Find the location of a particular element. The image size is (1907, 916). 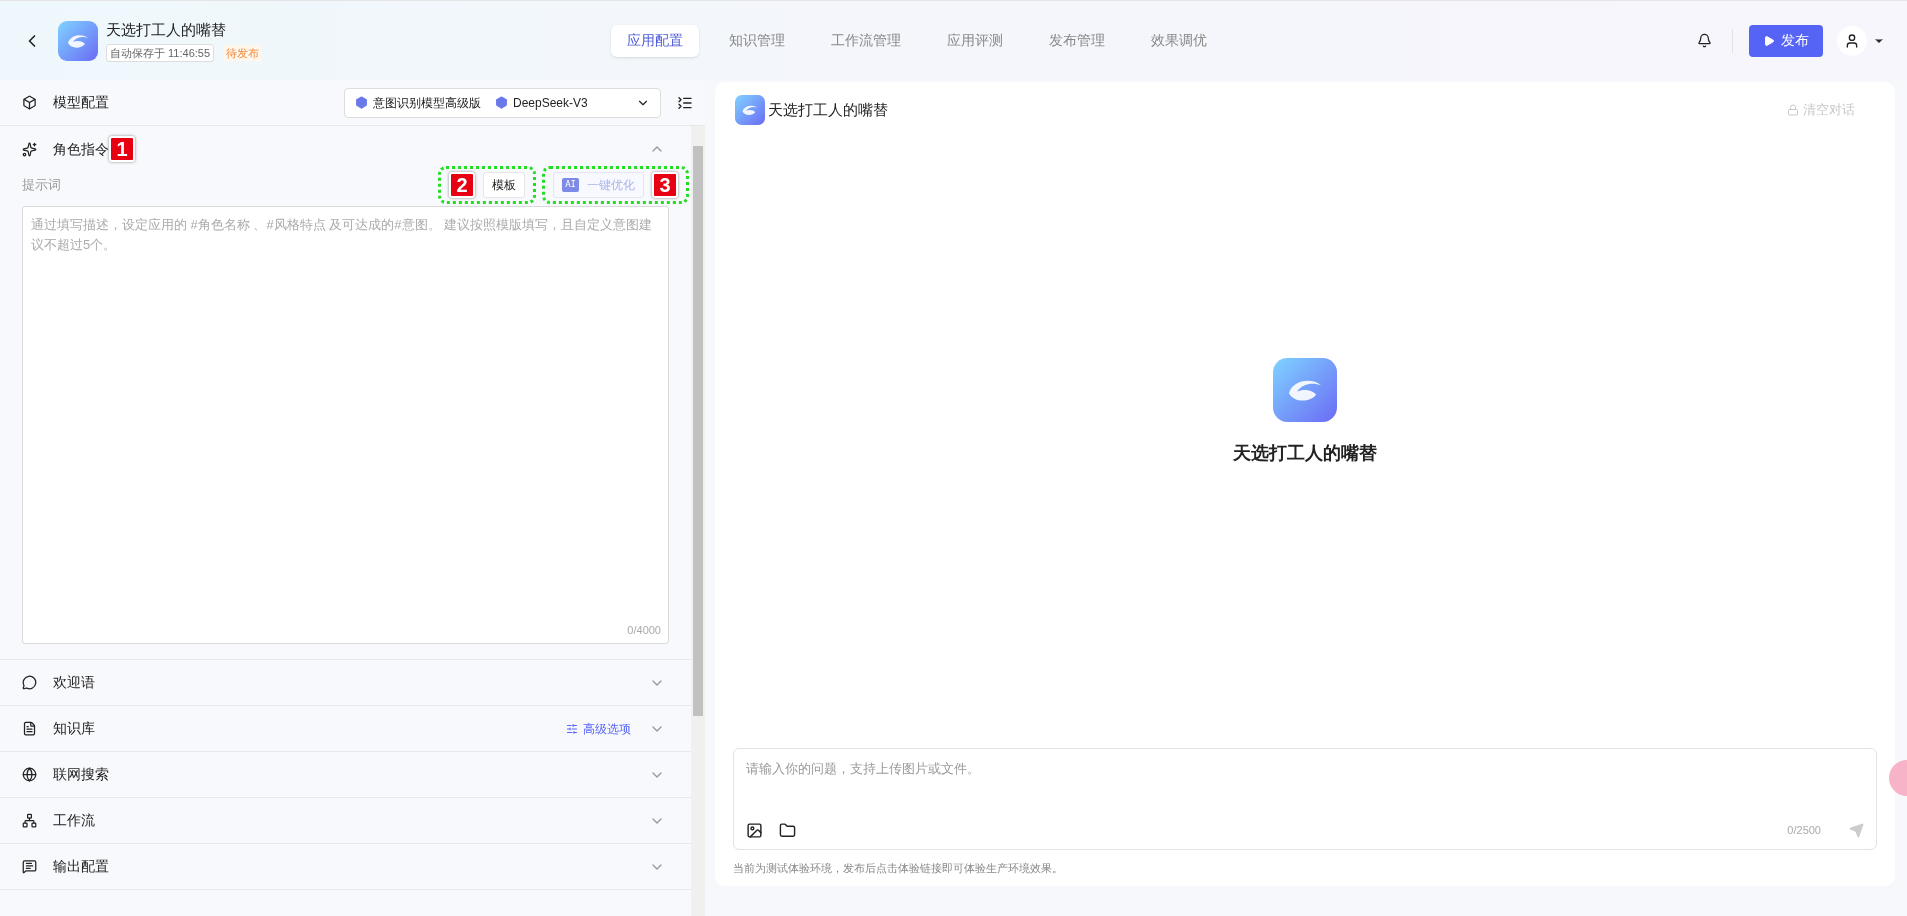

model-select: 意图识别模型高级版 DeepSeek-V3 is located at coordinates (502, 102).